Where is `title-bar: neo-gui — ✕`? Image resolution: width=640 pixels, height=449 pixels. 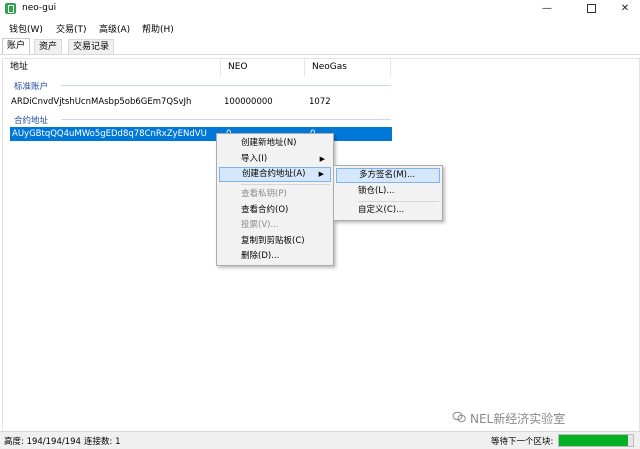
title-bar: neo-gui — ✕ is located at coordinates (320, 8).